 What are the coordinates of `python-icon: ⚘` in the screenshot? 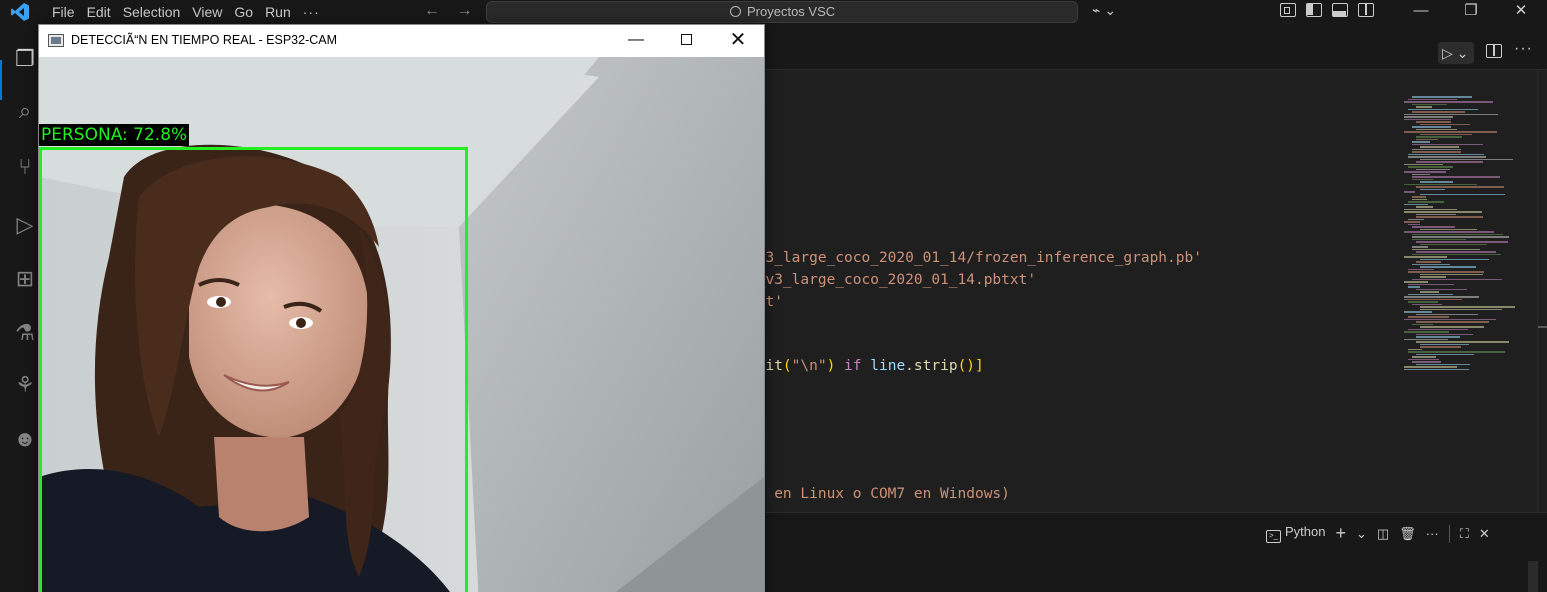 It's located at (25, 385).